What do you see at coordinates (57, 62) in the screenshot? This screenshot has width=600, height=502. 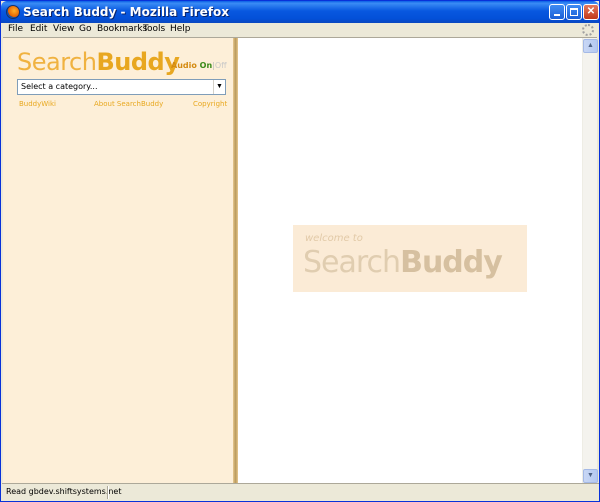 I see `logo-search-text: Search` at bounding box center [57, 62].